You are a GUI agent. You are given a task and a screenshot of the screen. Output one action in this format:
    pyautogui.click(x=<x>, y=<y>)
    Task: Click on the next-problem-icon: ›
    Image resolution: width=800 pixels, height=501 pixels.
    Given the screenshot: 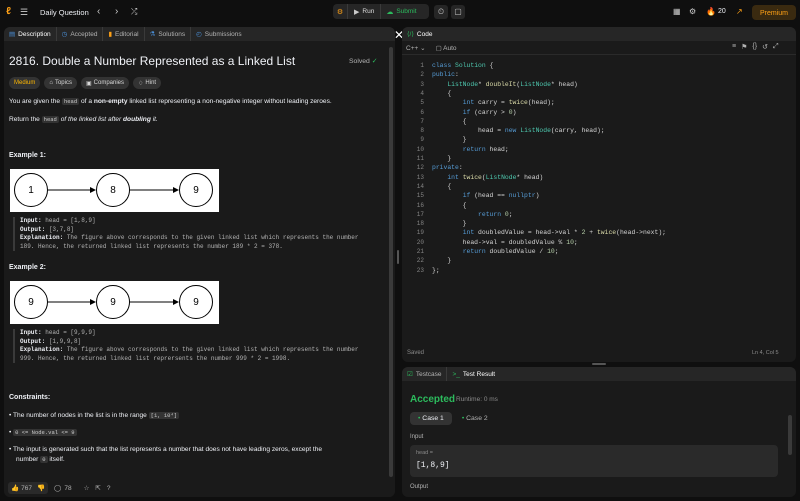 What is the action you would take?
    pyautogui.click(x=116, y=11)
    